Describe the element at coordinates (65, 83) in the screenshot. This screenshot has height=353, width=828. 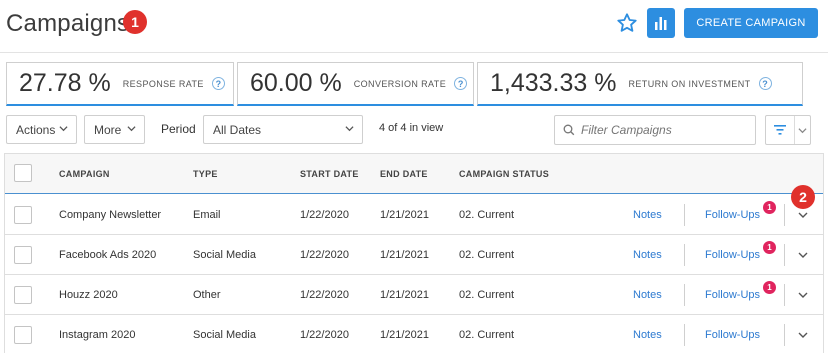
I see `stat-value: 27.78 %` at that location.